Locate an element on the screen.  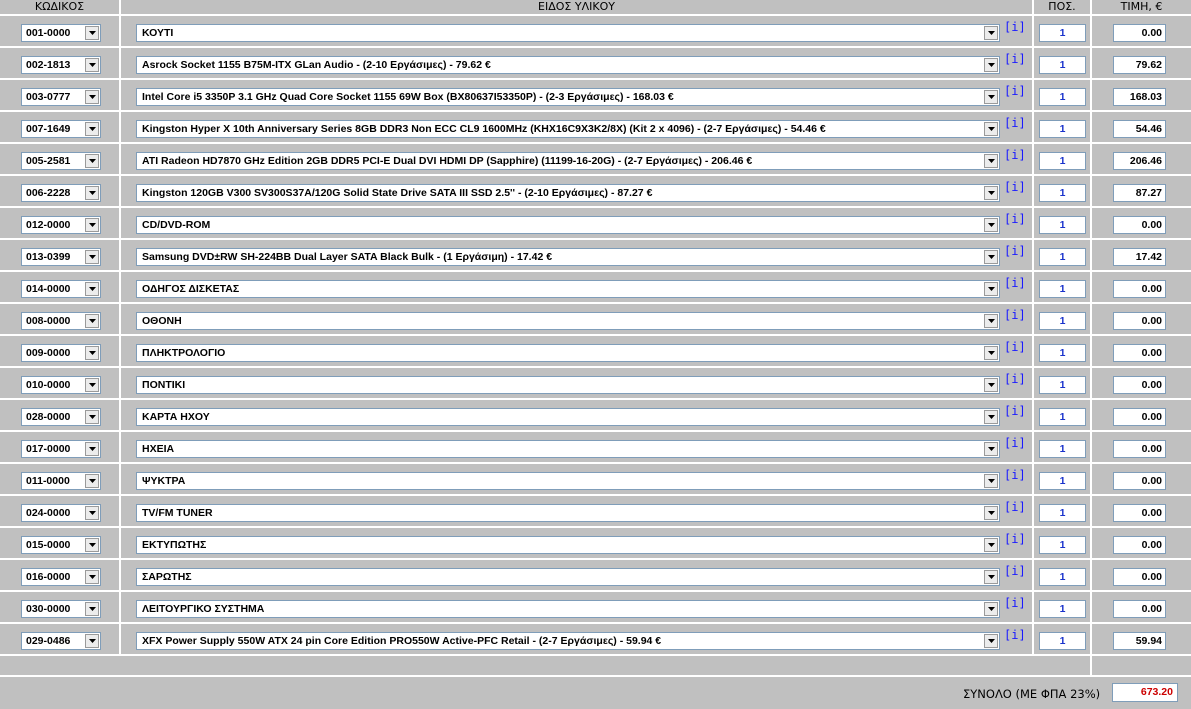
code-select: 005-2581 is located at coordinates (61, 161).